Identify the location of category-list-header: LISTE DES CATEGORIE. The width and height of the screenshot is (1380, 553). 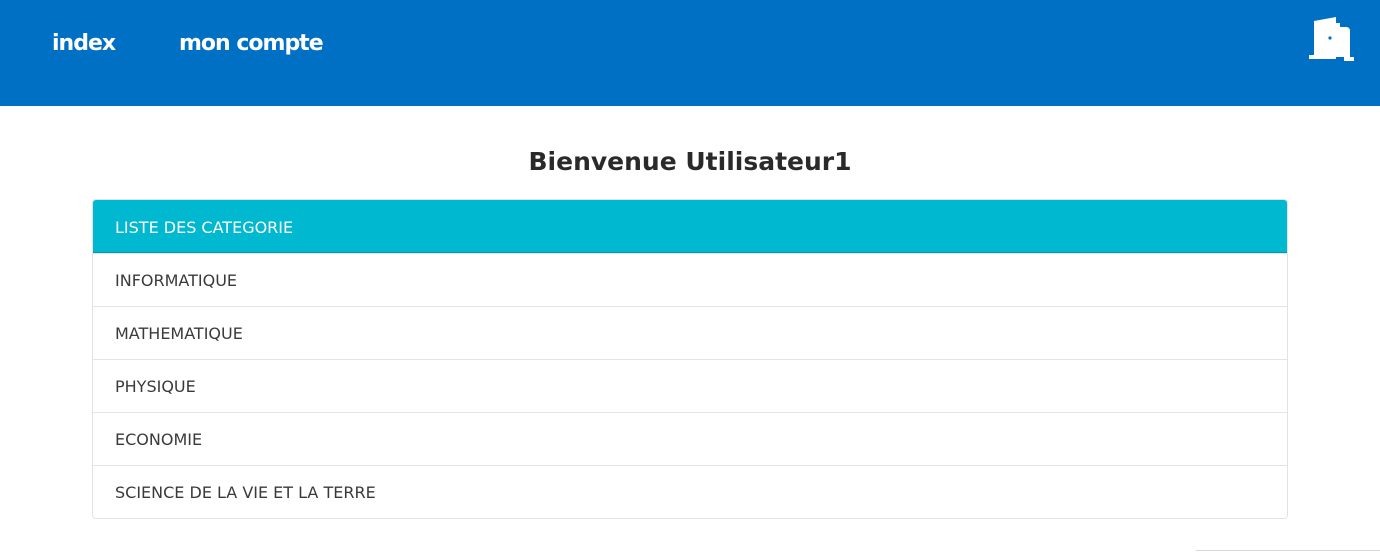
(690, 226).